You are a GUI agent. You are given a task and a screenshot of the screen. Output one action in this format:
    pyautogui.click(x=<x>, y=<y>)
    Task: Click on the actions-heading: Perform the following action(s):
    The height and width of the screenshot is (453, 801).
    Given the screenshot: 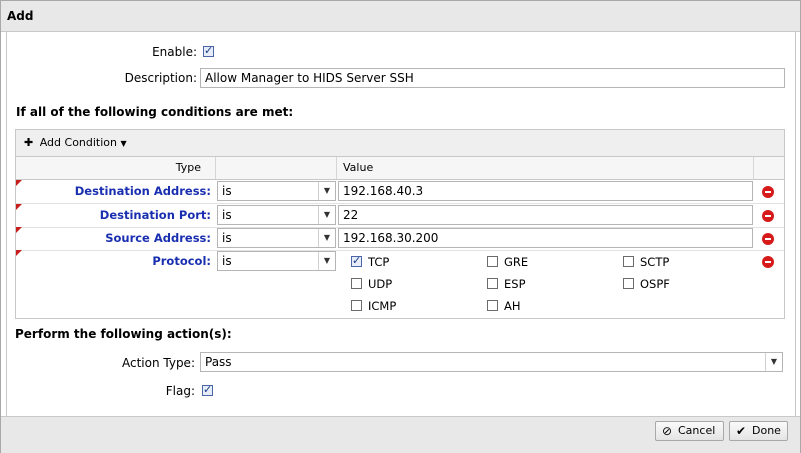 What is the action you would take?
    pyautogui.click(x=123, y=334)
    